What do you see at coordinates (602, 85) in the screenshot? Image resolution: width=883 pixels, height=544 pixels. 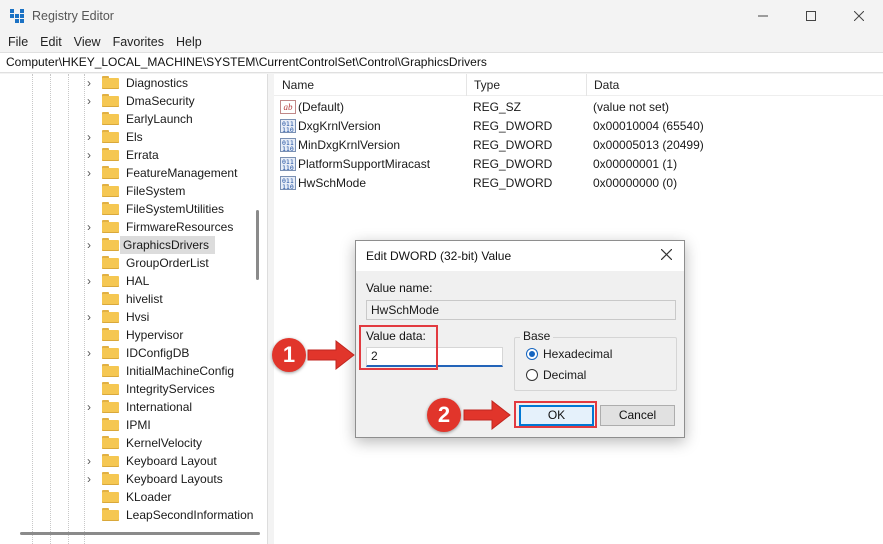 I see `column-header-data: Data` at bounding box center [602, 85].